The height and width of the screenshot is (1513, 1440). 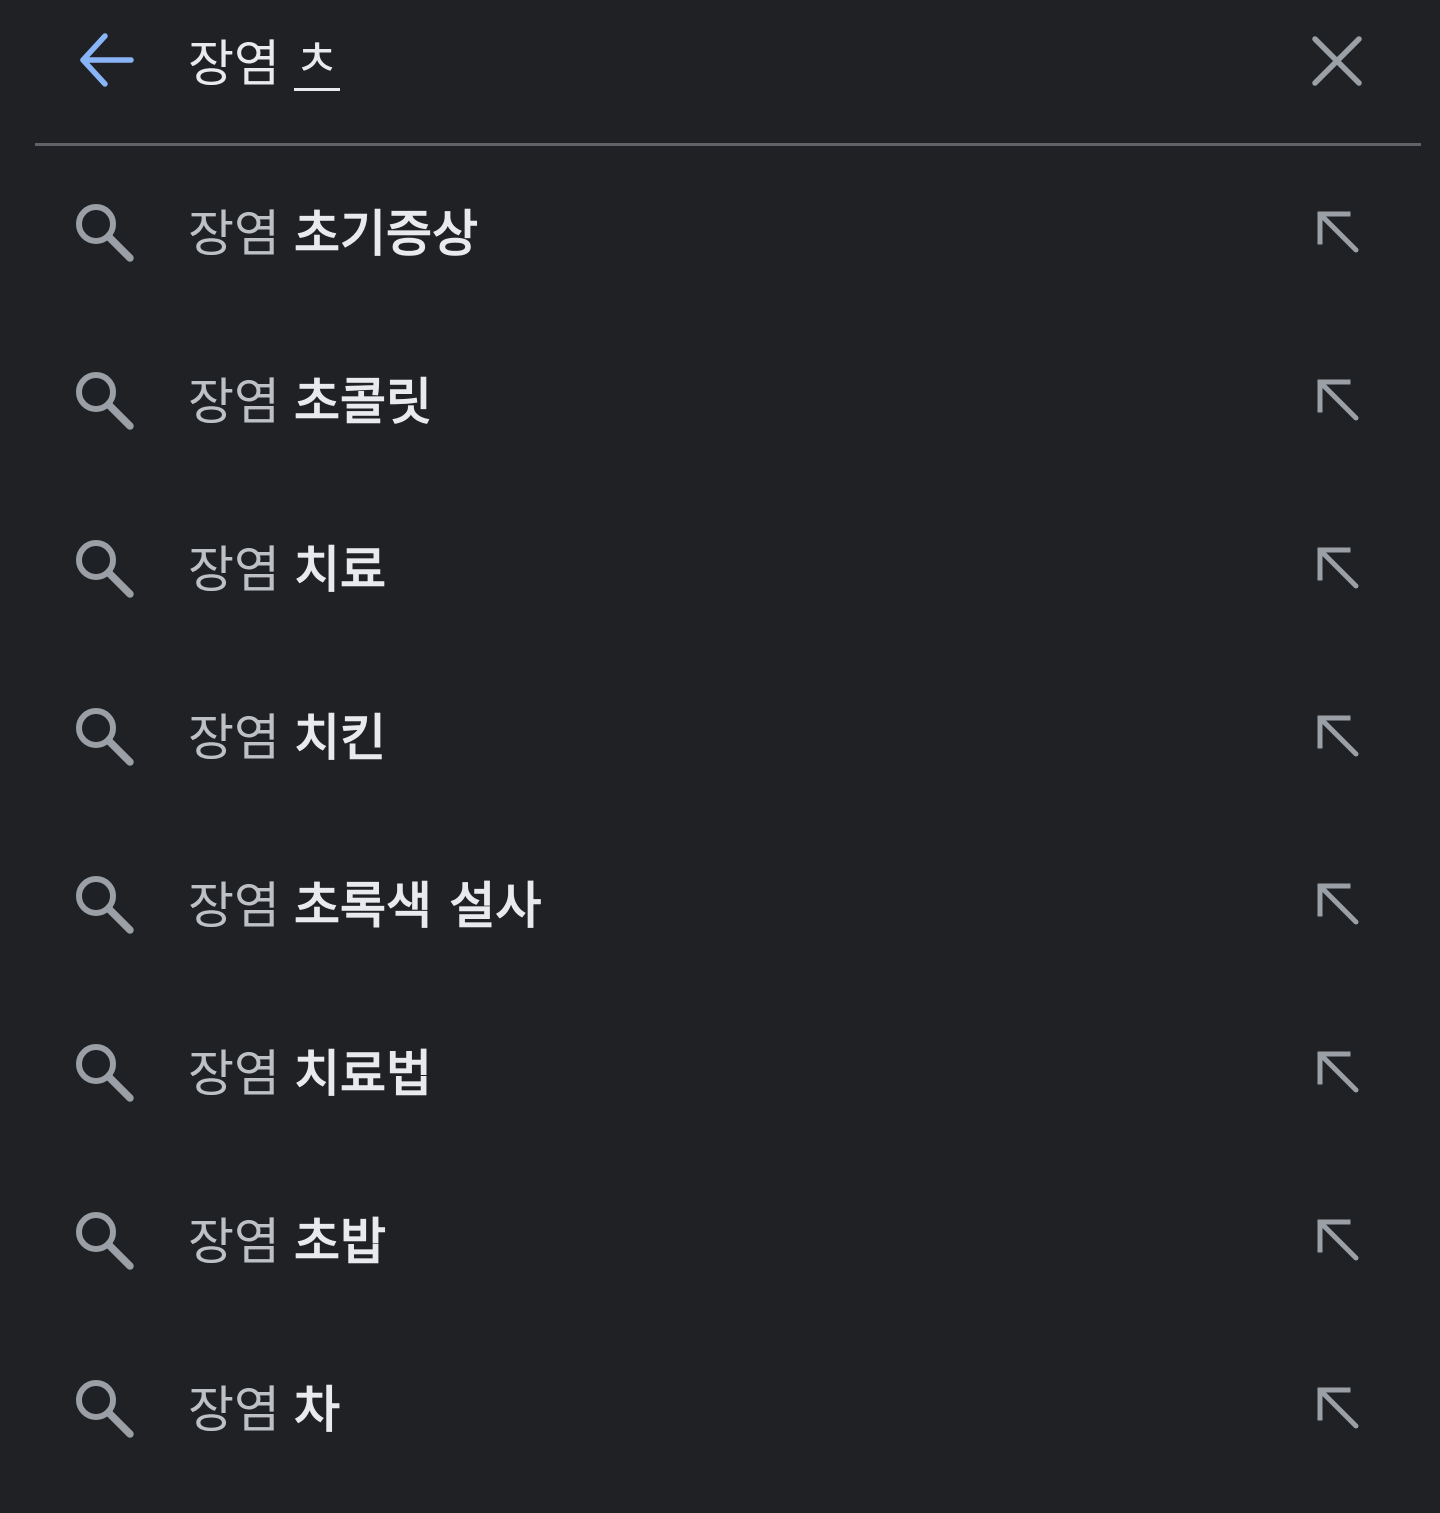 I want to click on suggestion-item: 장염 초기증상, so click(x=720, y=230).